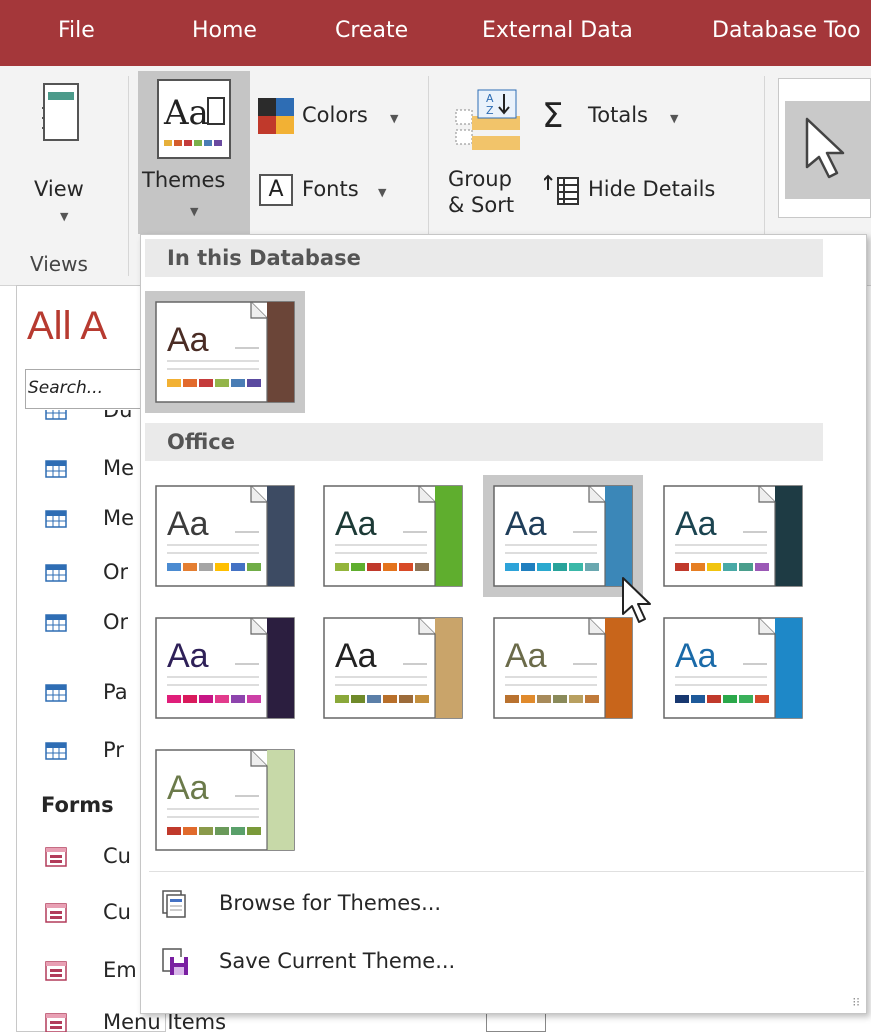  I want to click on fonts-button: A Fonts ▼, so click(331, 192).